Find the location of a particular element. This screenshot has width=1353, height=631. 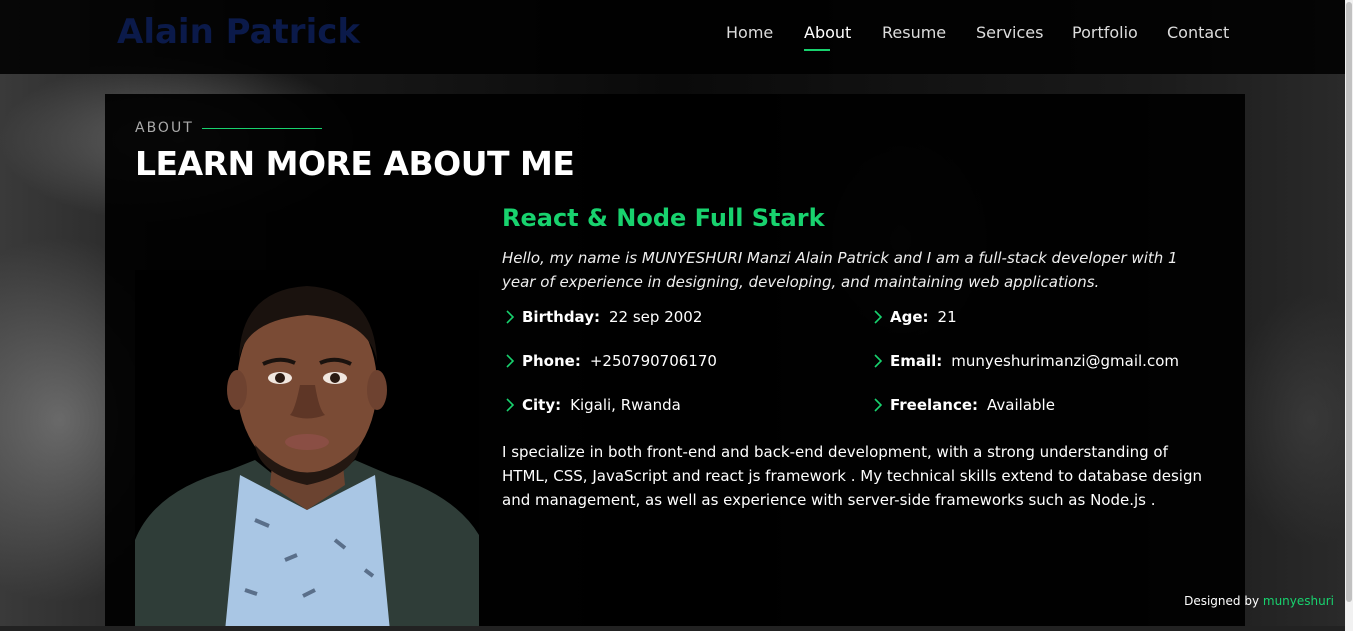

fact-phone: Phone: +250790706170 is located at coordinates (609, 361).